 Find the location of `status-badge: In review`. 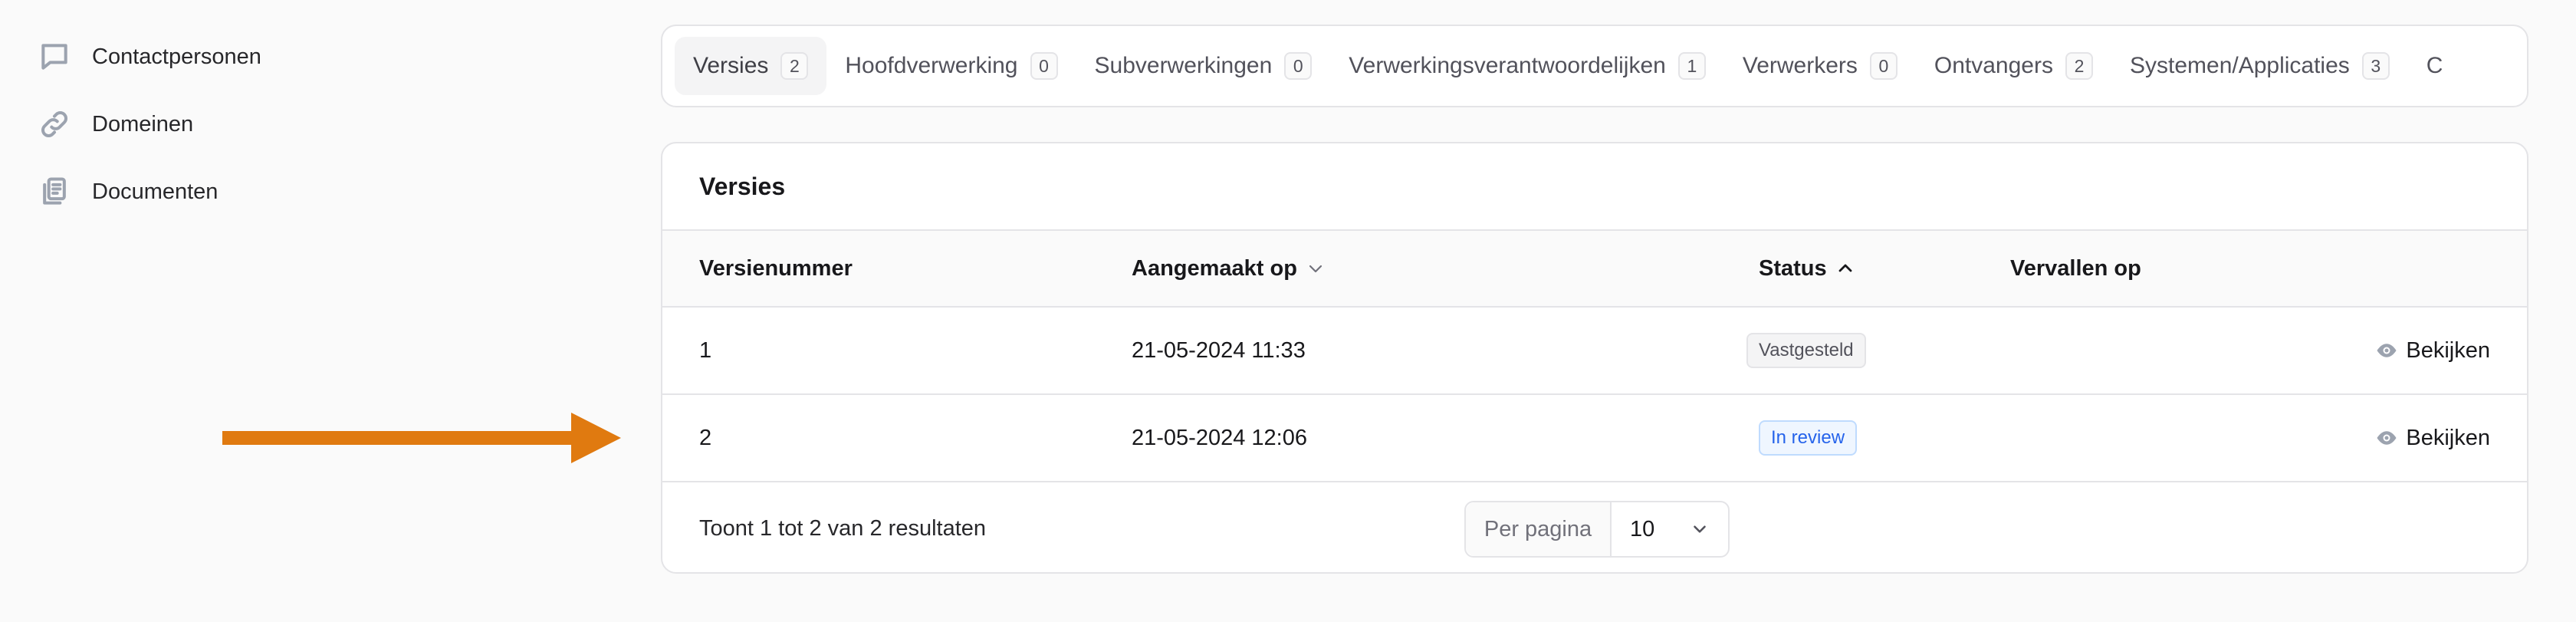

status-badge: In review is located at coordinates (1809, 438).